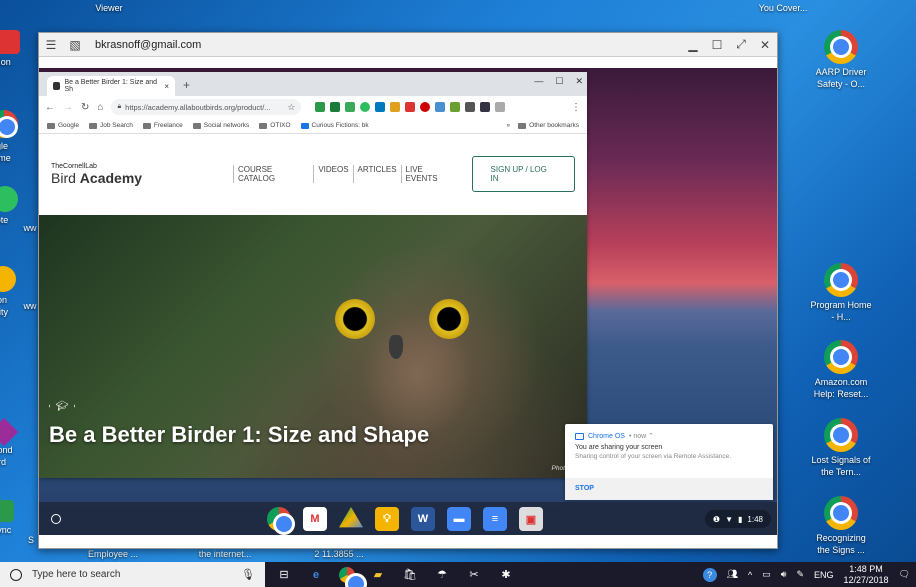 This screenshot has height=587, width=916. I want to click on stop-sharing-button: STOP, so click(669, 489).